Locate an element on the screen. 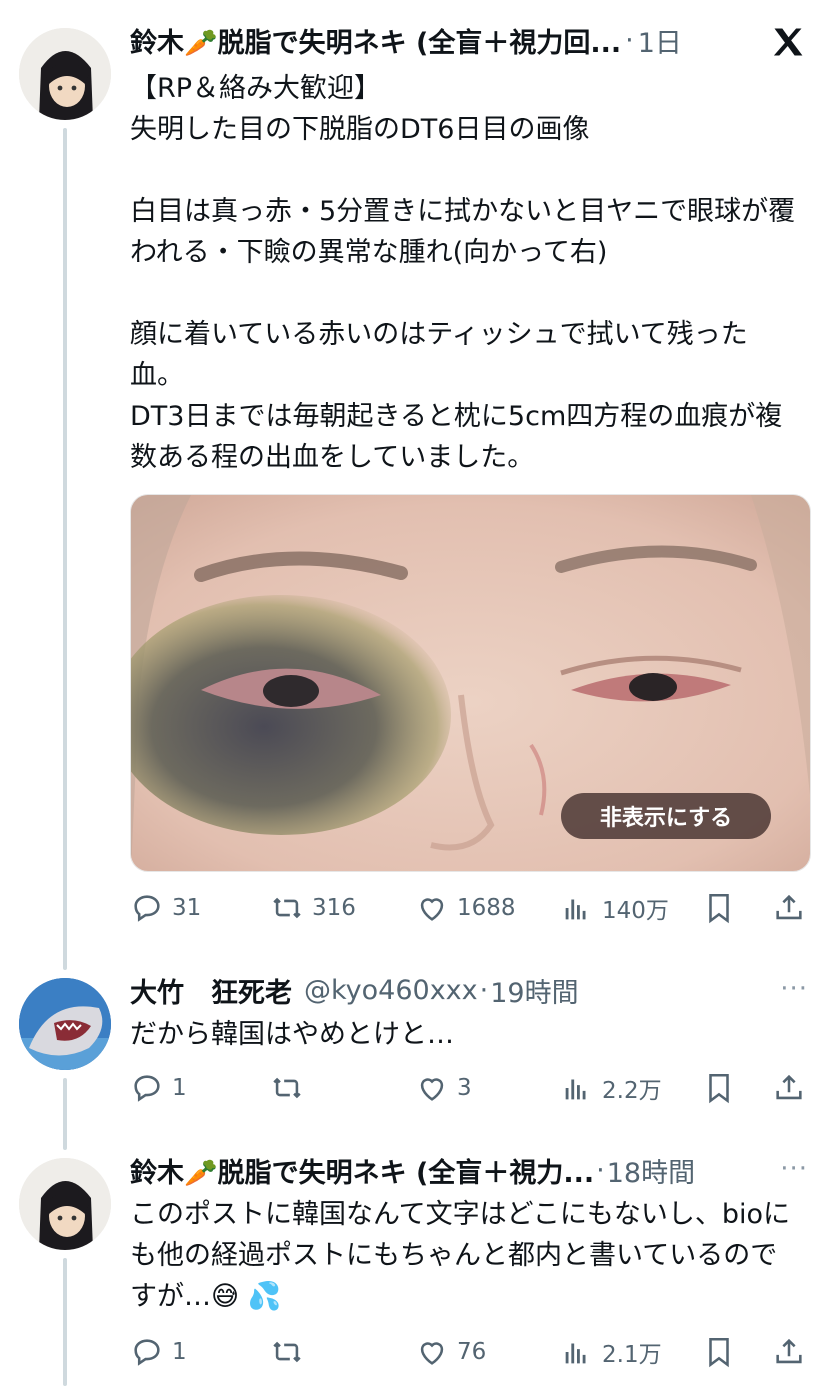 This screenshot has height=1386, width=828. post-actions: 1 3 2.2万 is located at coordinates (470, 1088).